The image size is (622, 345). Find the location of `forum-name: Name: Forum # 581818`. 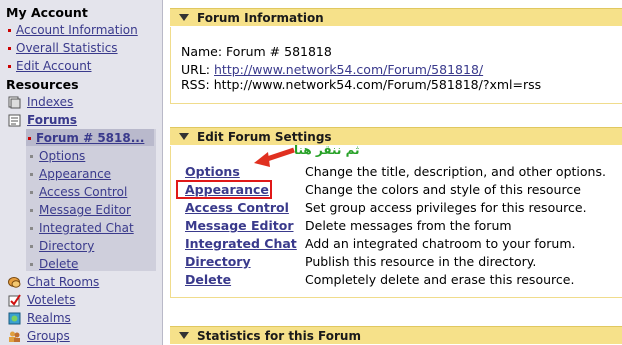

forum-name: Name: Forum # 581818 is located at coordinates (256, 51).